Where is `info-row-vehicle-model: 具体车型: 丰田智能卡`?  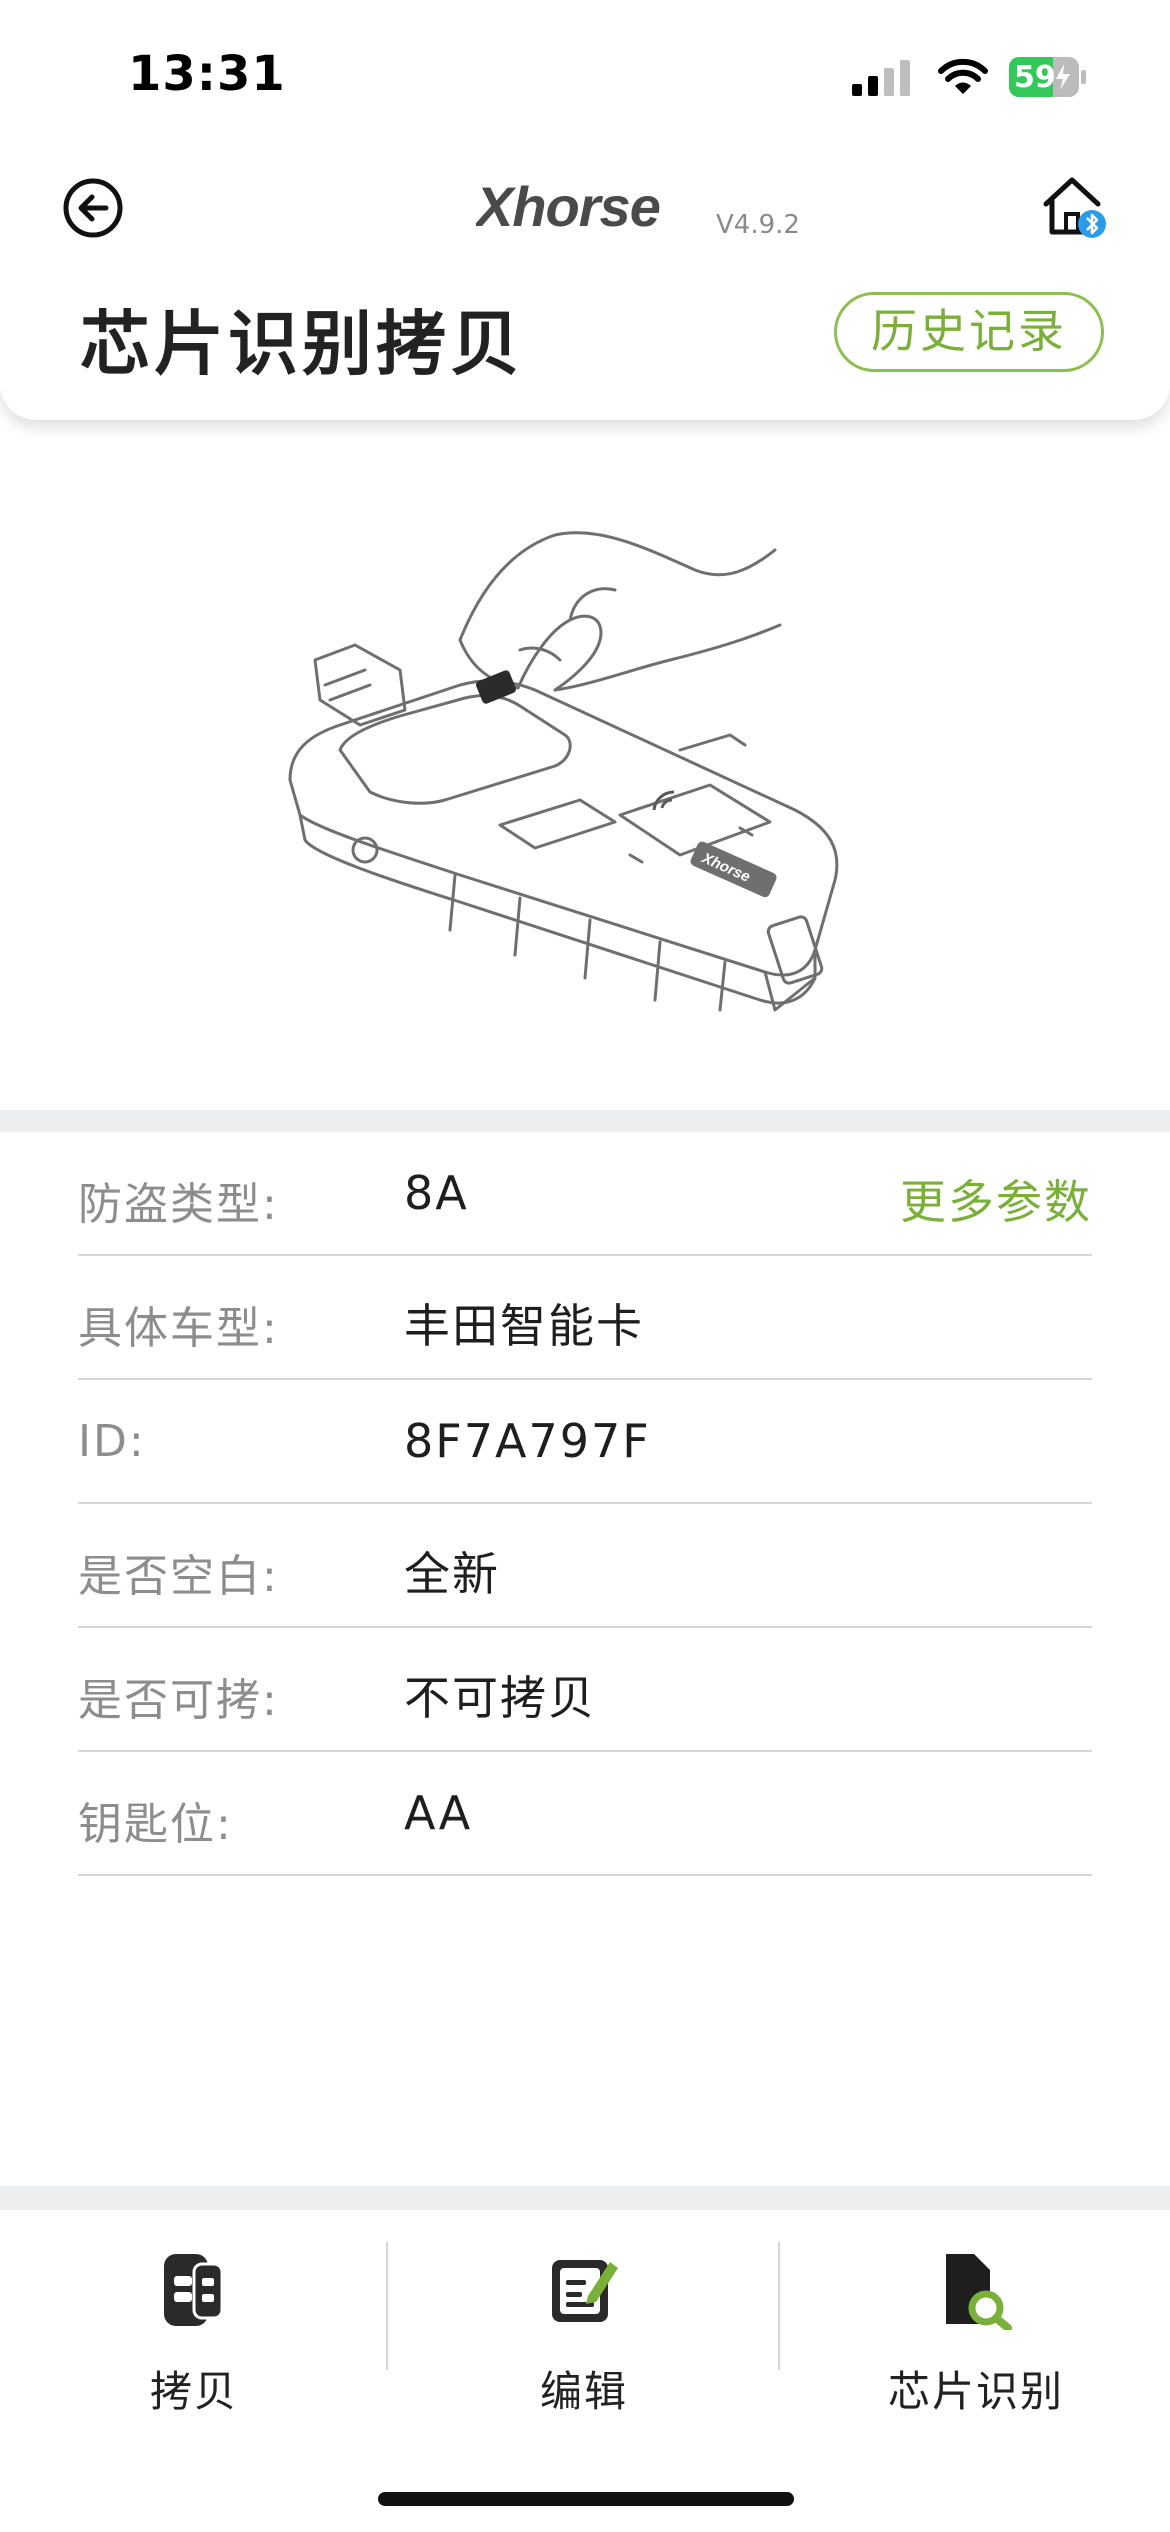
info-row-vehicle-model: 具体车型: 丰田智能卡 is located at coordinates (585, 1318).